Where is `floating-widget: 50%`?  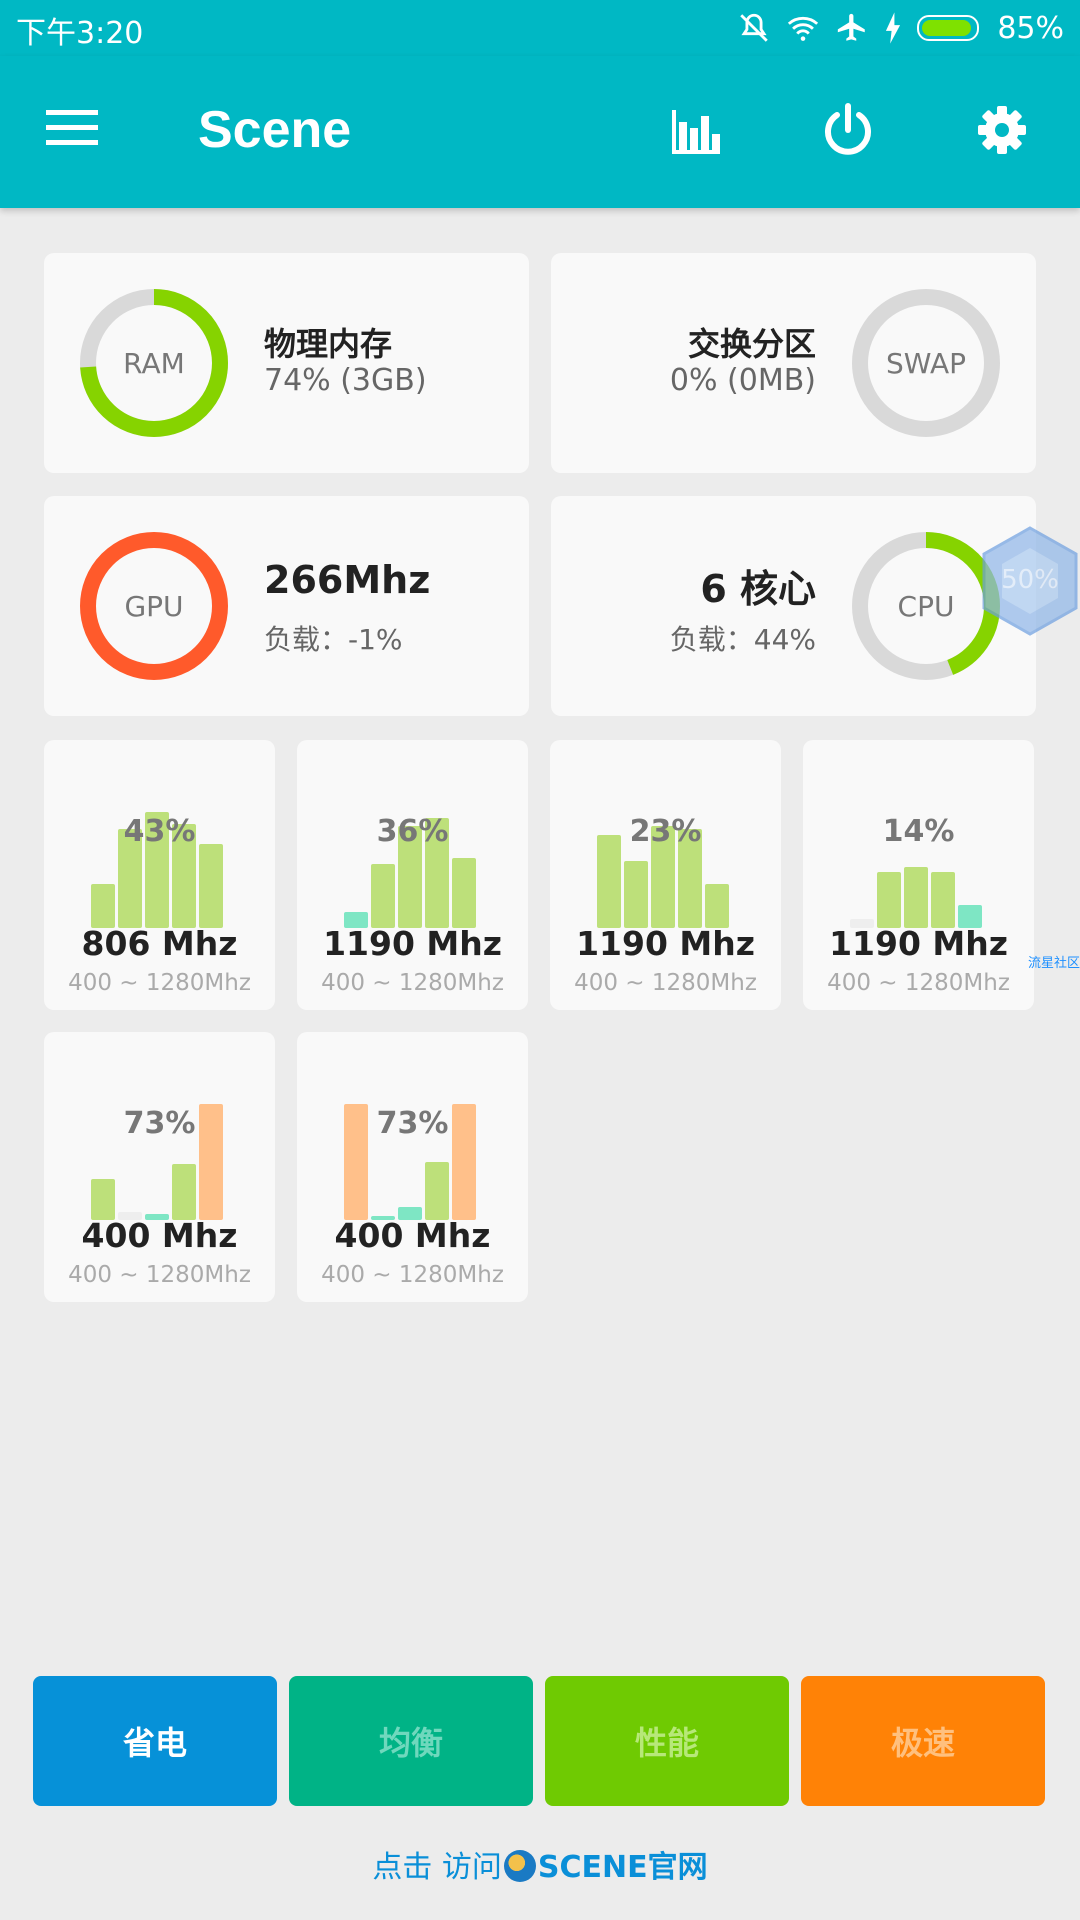
floating-widget: 50% is located at coordinates (1030, 581).